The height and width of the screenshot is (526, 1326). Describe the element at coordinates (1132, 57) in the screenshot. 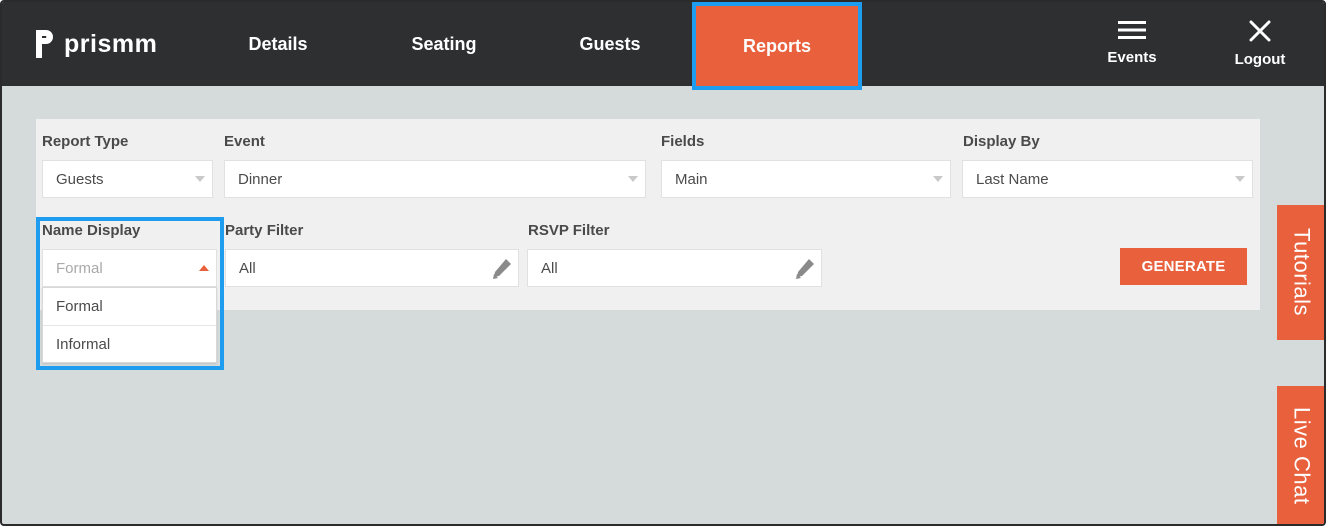

I see `events-label: Events` at that location.